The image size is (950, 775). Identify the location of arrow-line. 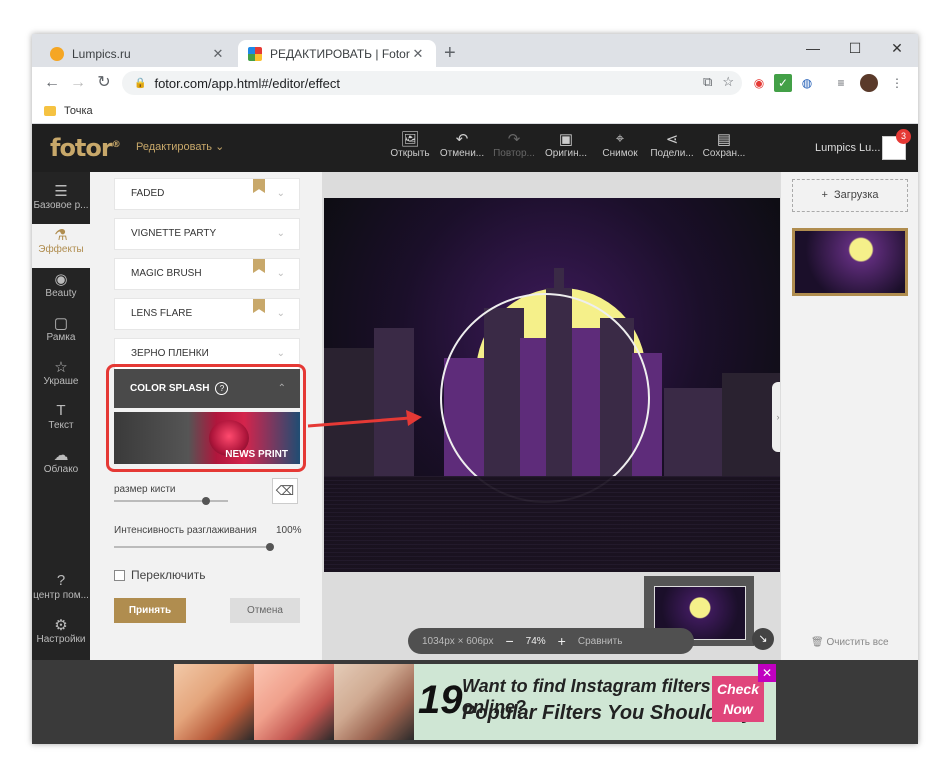
(359, 422).